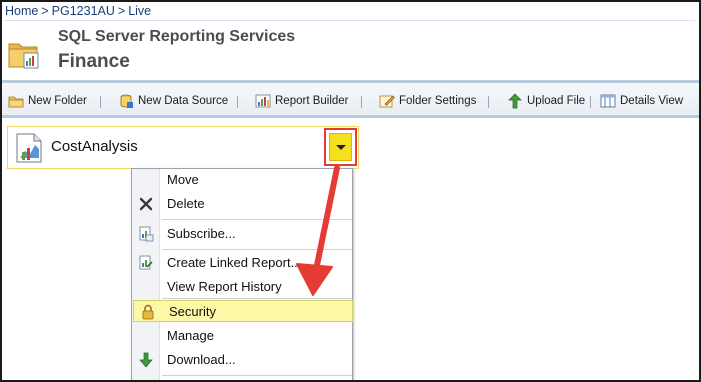  Describe the element at coordinates (183, 101) in the screenshot. I see `new-data-source-label: New Data Source` at that location.